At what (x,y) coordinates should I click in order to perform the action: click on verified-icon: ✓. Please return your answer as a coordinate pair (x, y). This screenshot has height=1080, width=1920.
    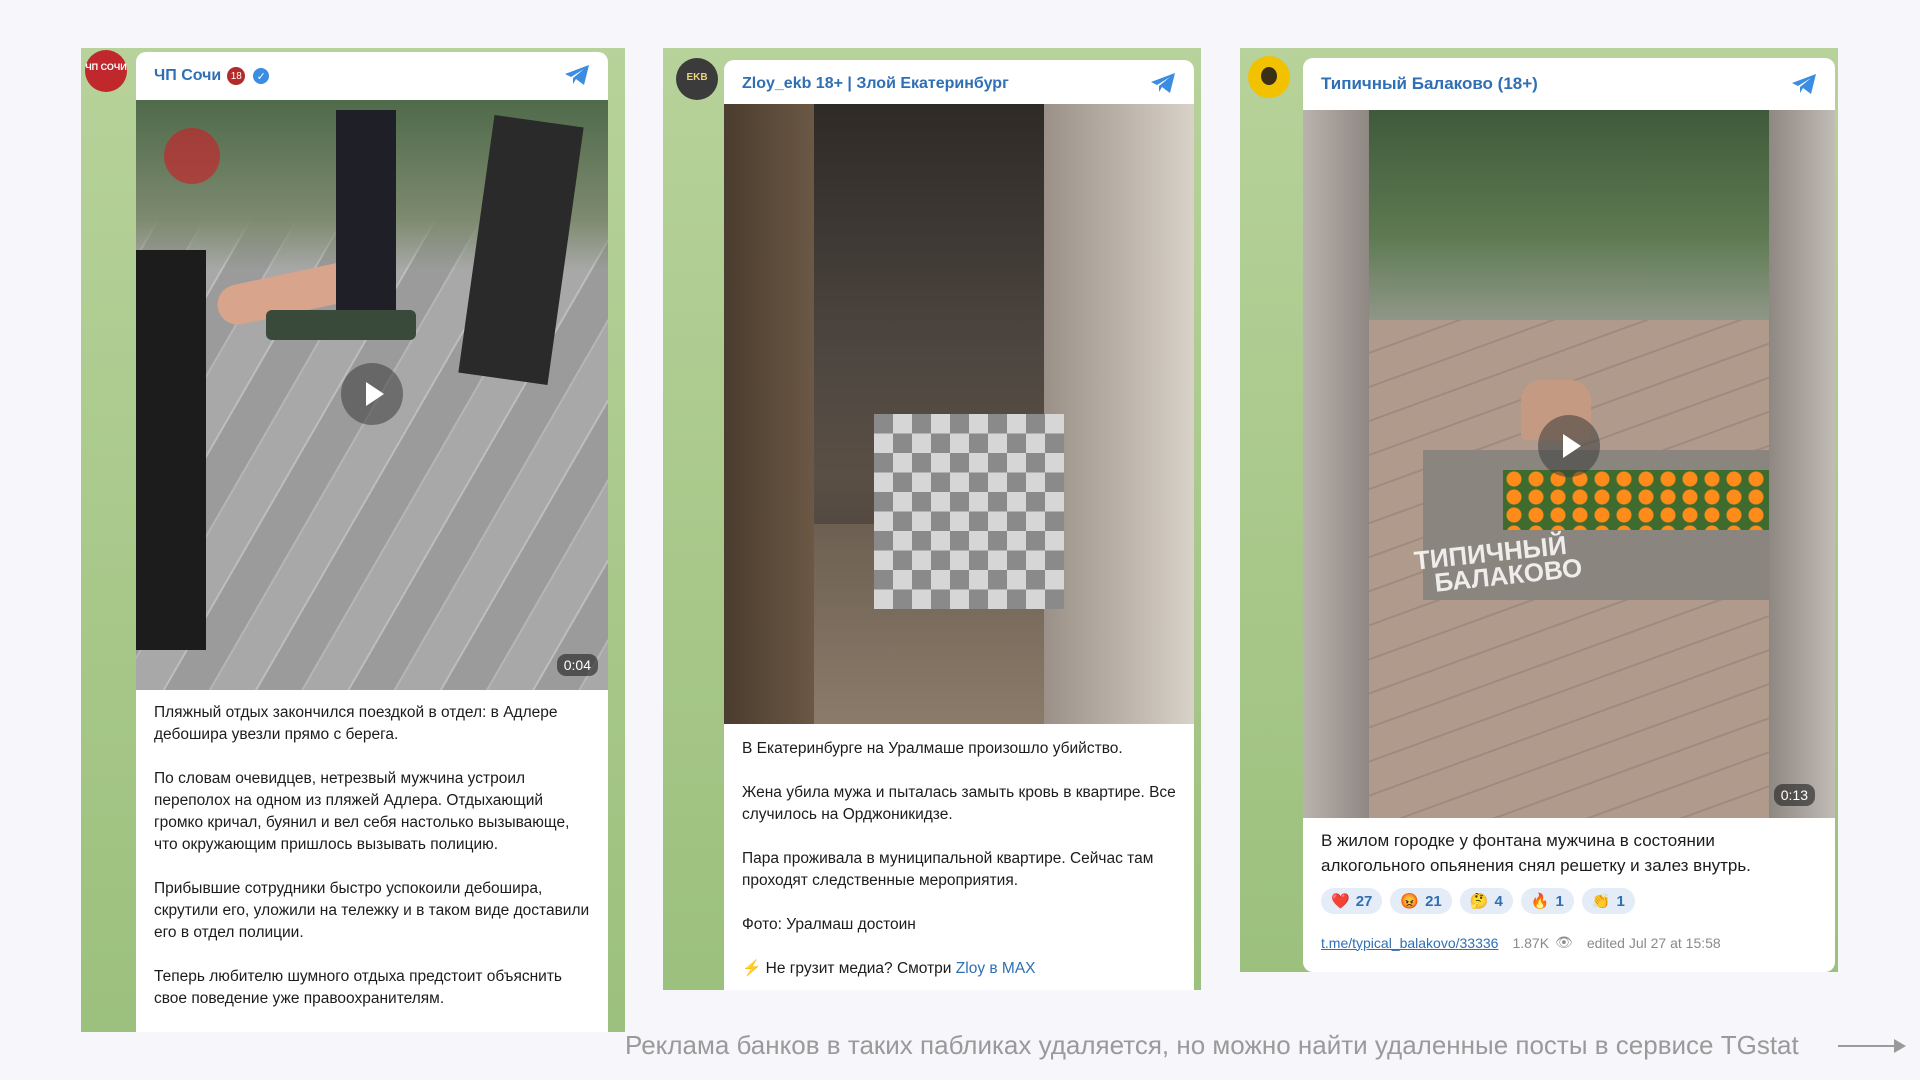
    Looking at the image, I should click on (261, 76).